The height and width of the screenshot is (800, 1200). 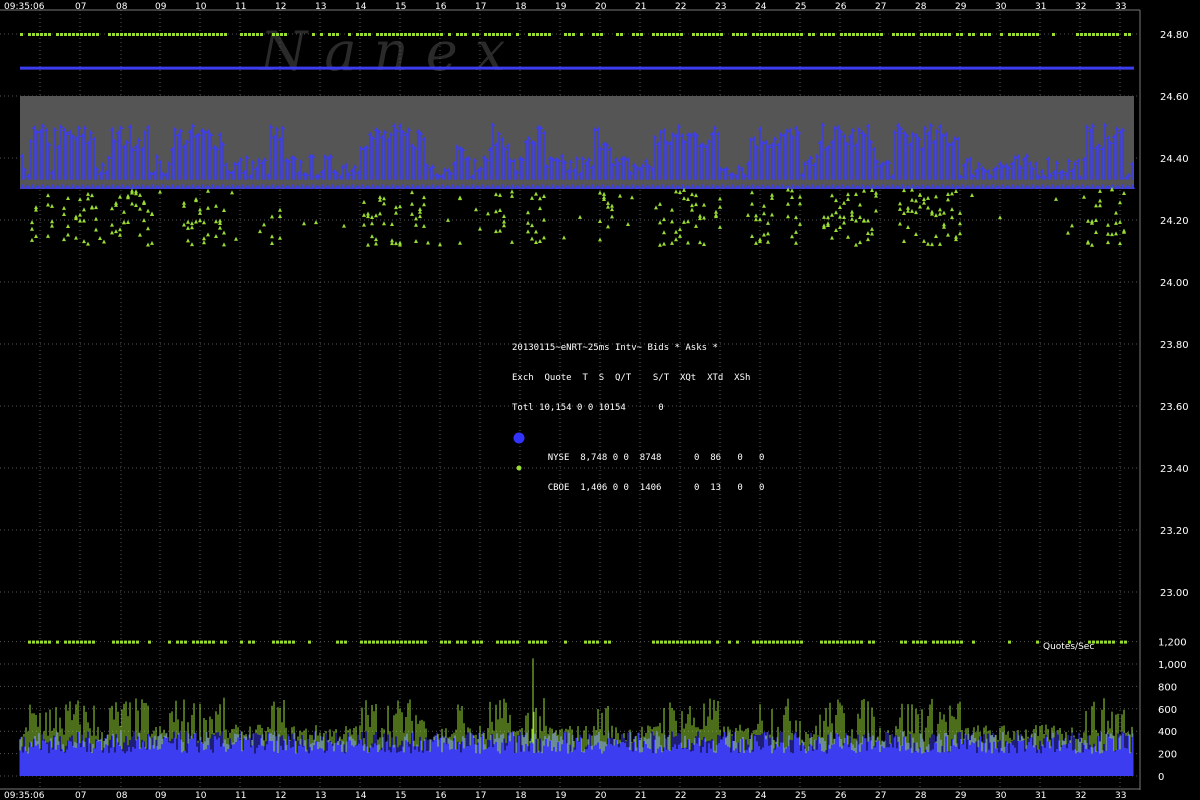 I want to click on x-tick-label: 19, so click(x=561, y=7).